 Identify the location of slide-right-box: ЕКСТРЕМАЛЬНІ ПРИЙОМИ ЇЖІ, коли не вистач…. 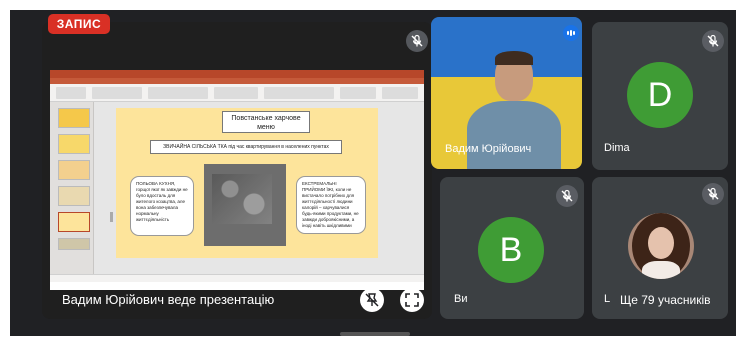
(331, 205).